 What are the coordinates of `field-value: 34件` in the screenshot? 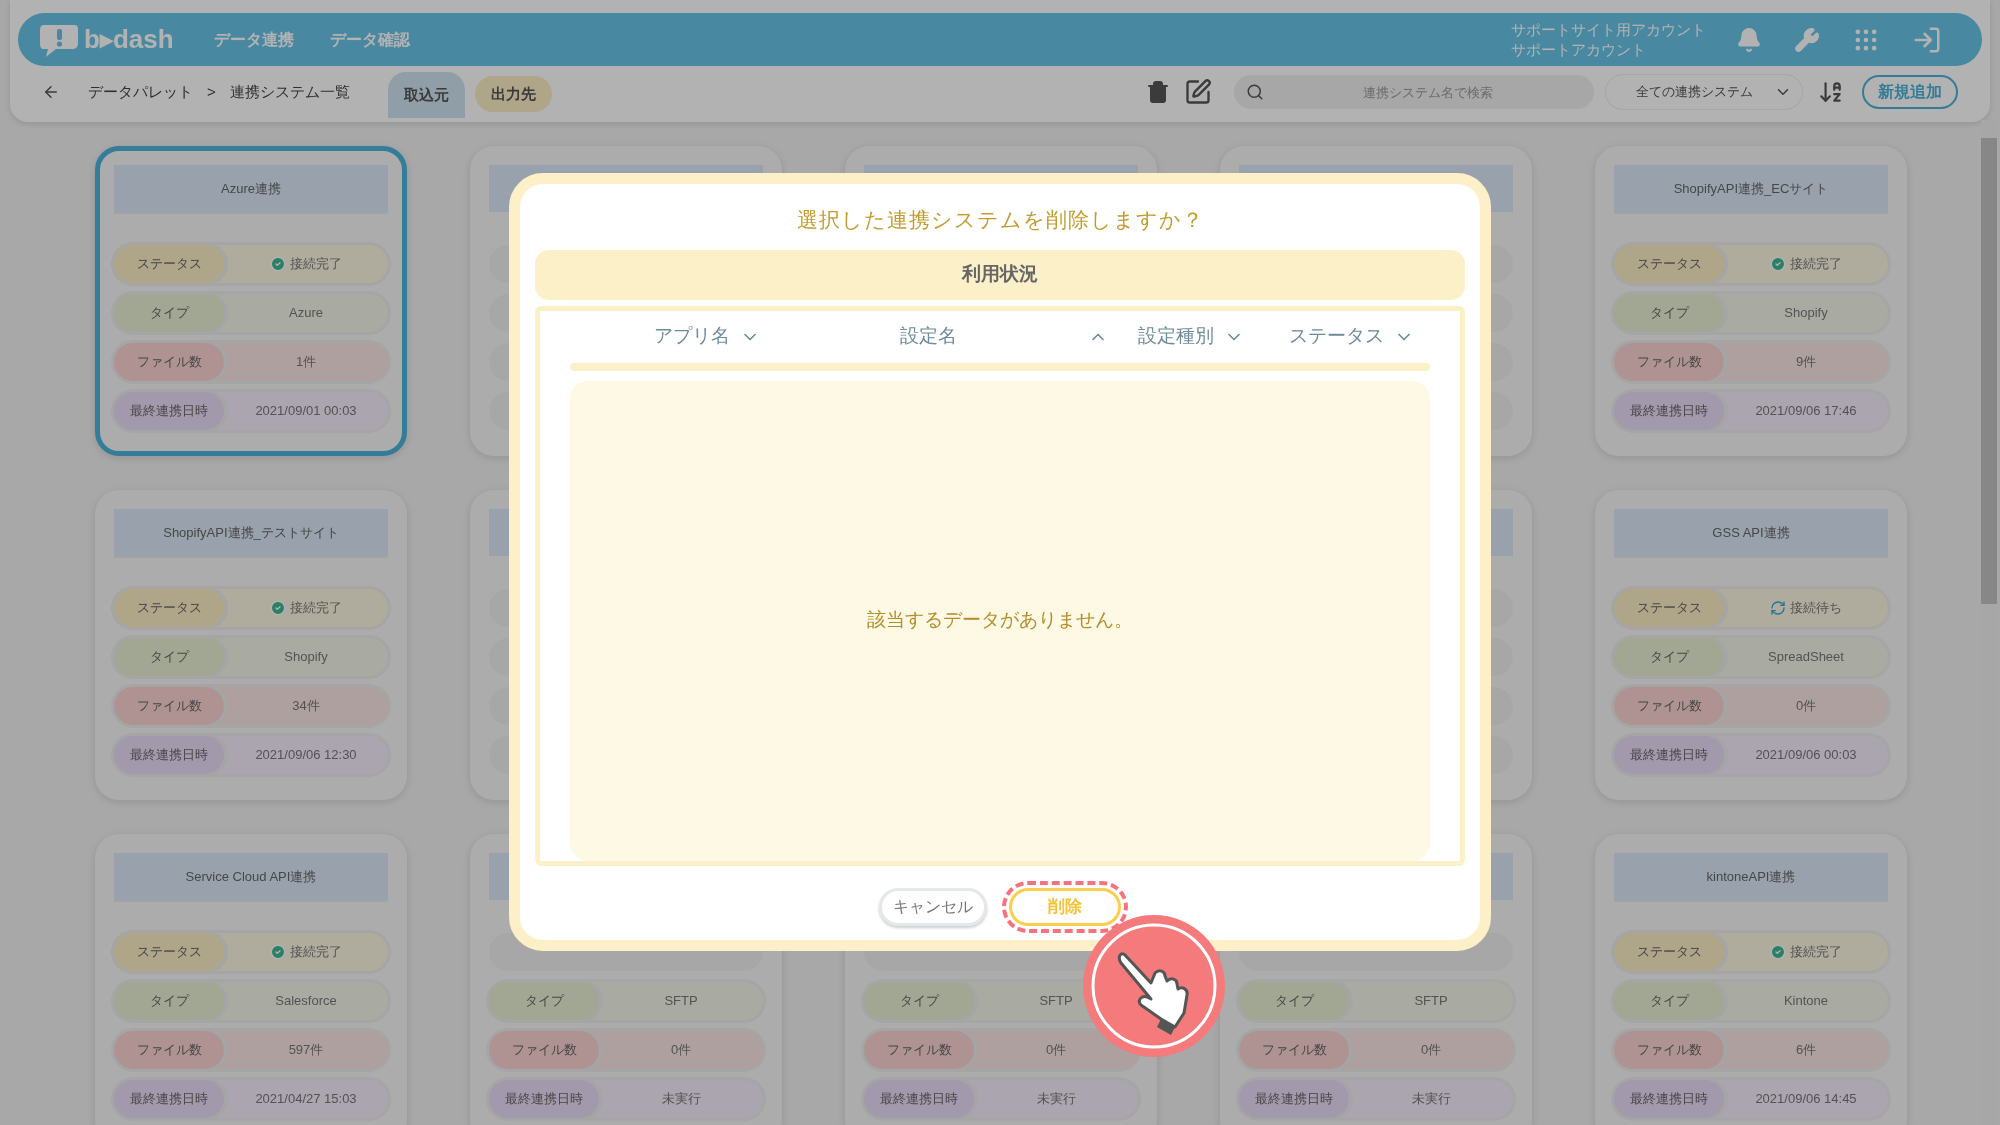 It's located at (306, 706).